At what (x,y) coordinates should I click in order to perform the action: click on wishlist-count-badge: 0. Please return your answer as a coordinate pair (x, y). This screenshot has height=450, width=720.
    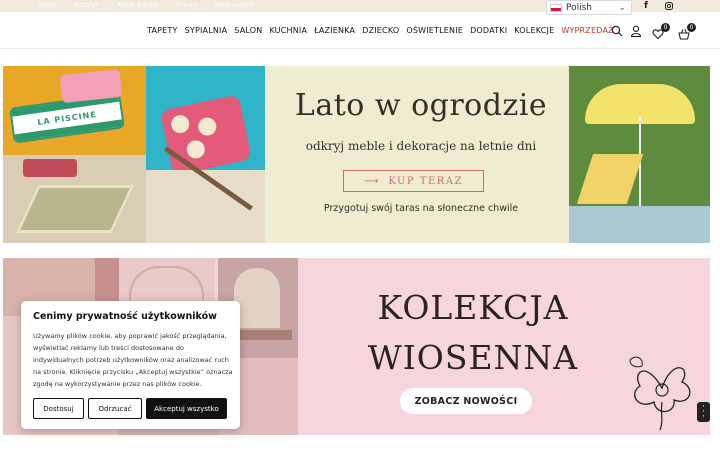
    Looking at the image, I should click on (665, 27).